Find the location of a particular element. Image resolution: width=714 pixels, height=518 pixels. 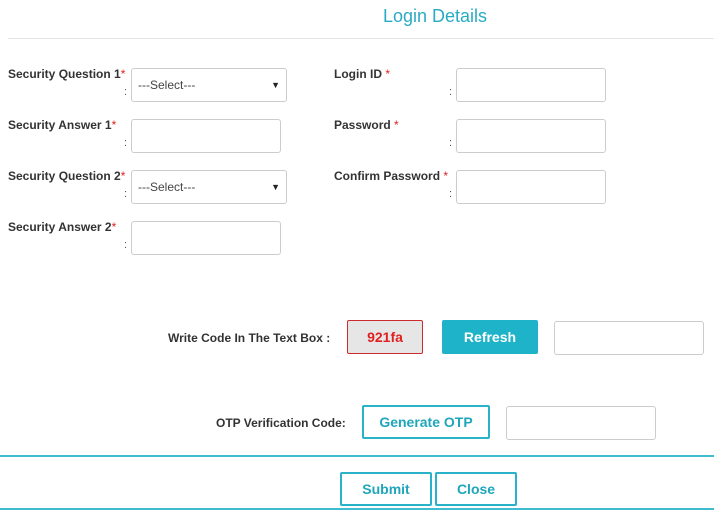

security-answer-1-input is located at coordinates (206, 136).